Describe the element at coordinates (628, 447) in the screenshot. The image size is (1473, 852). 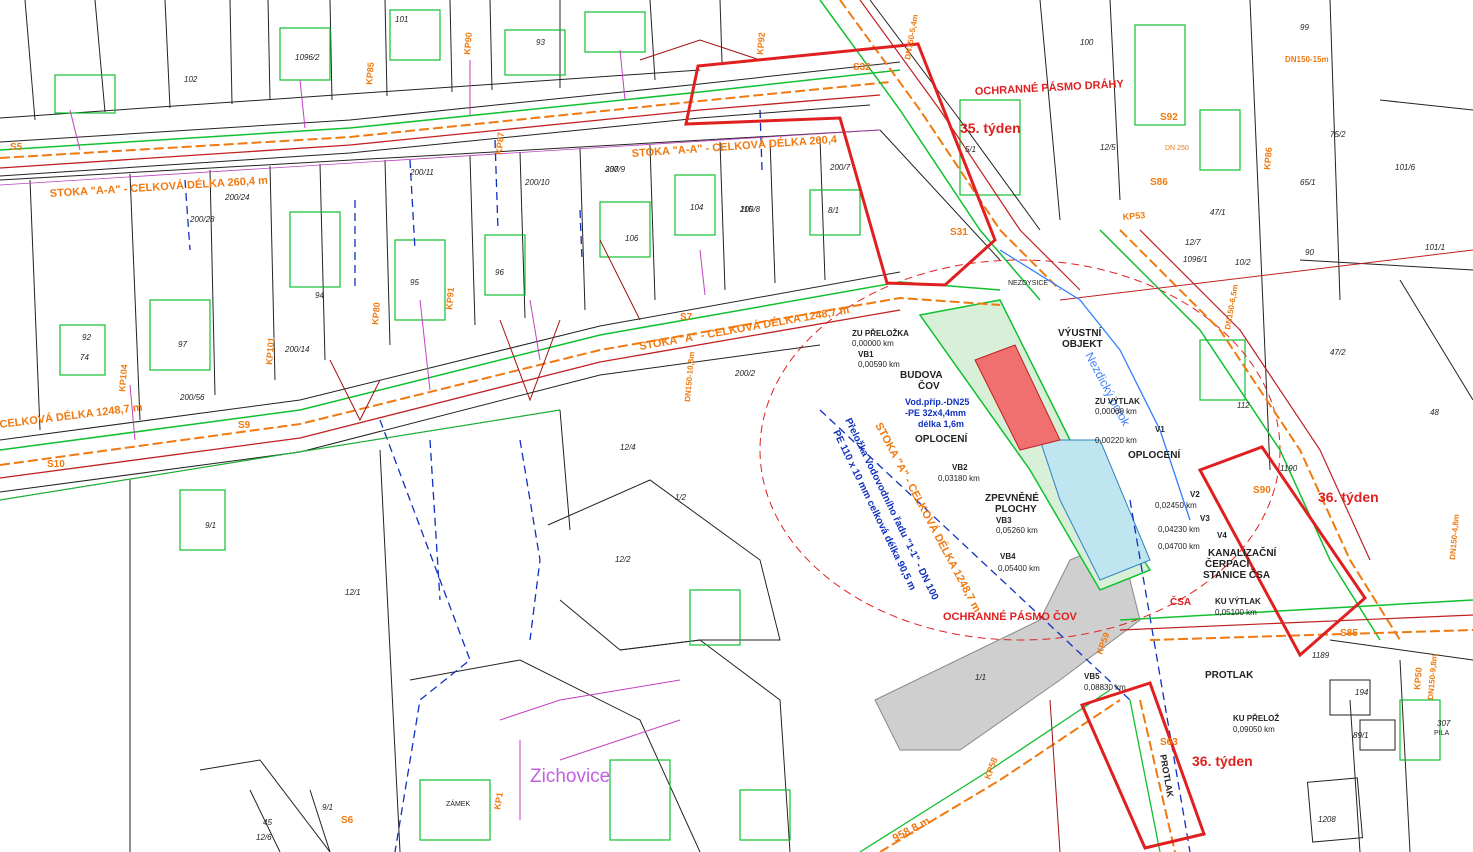
I see `parcel-number: 12/4` at that location.